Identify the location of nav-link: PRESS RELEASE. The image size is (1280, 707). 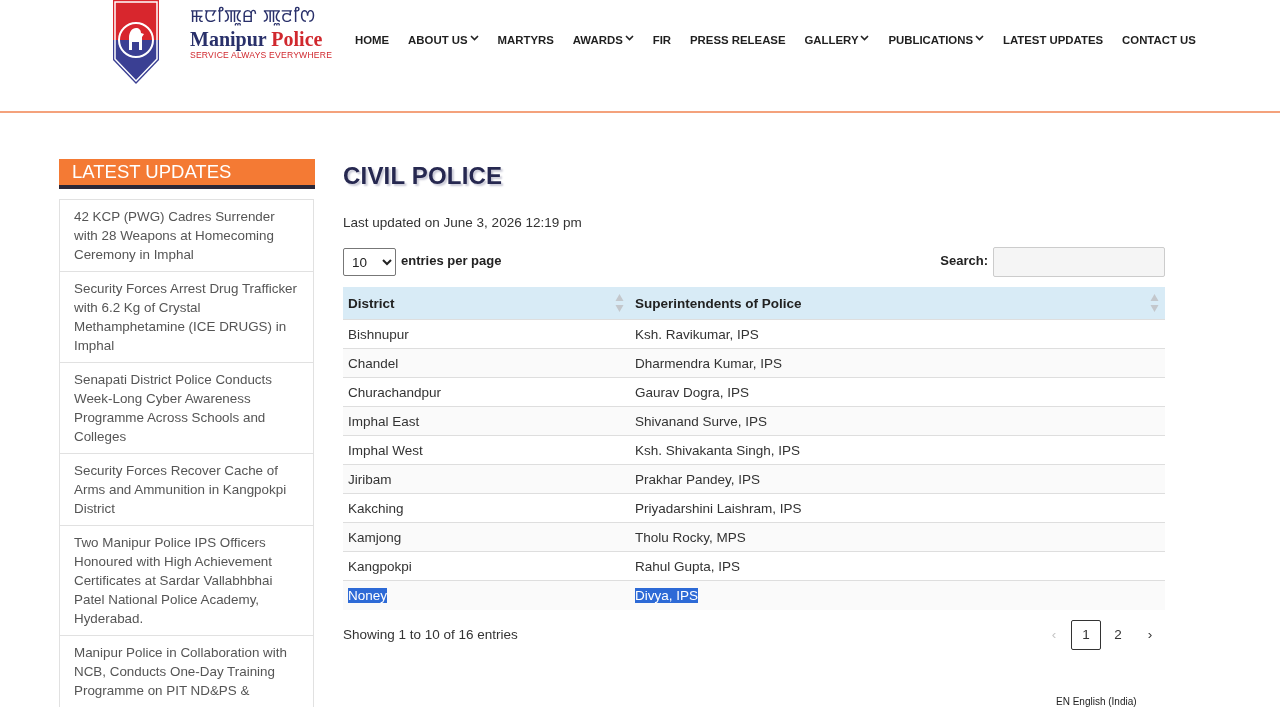
(737, 40).